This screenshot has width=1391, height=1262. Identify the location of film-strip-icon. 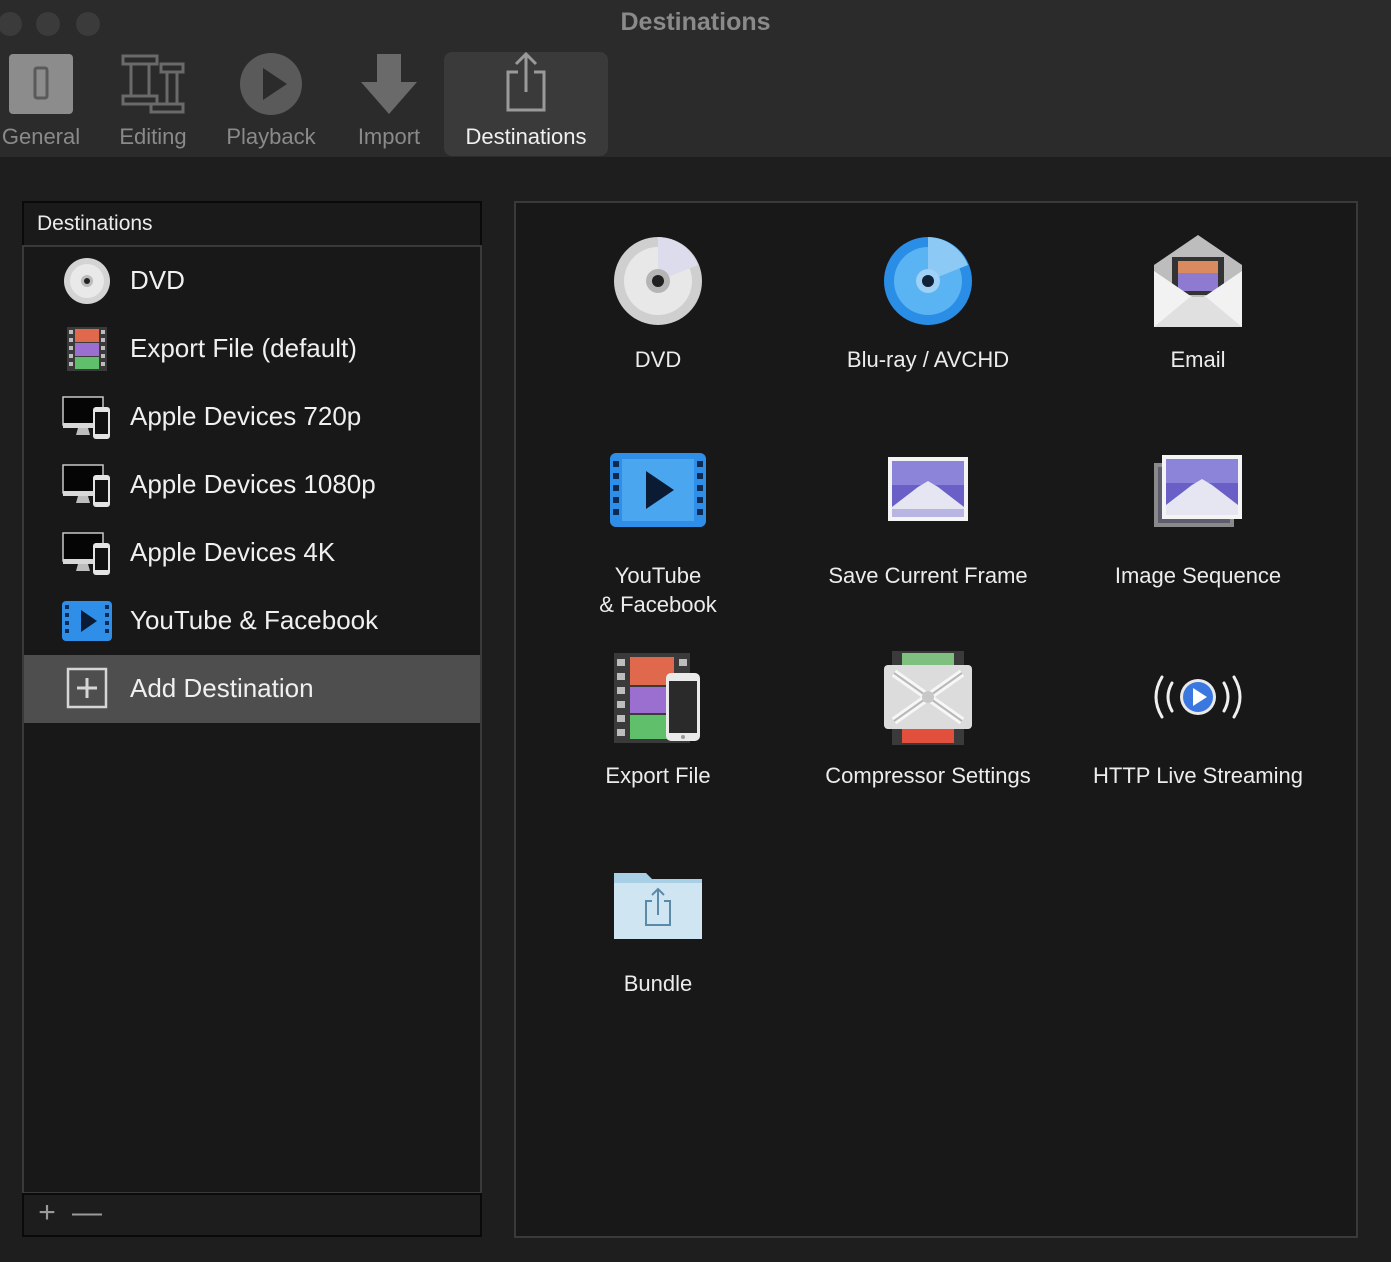
(87, 349).